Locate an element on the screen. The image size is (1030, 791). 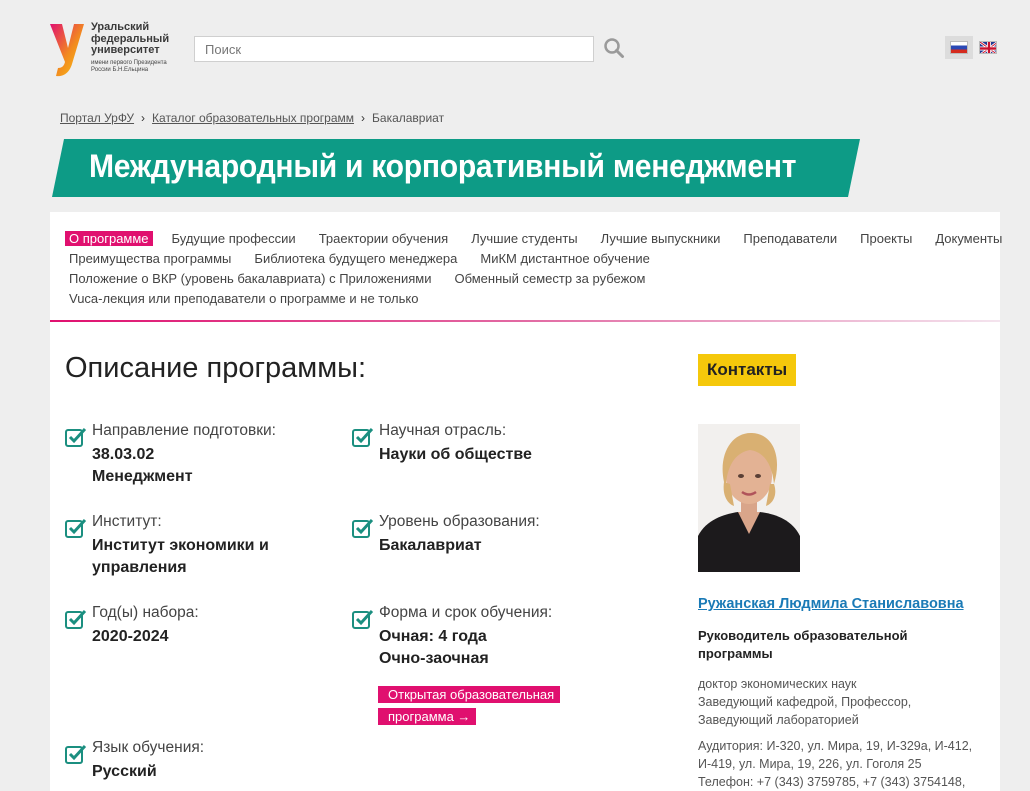
field-value: 2020-2024 is located at coordinates (130, 636).